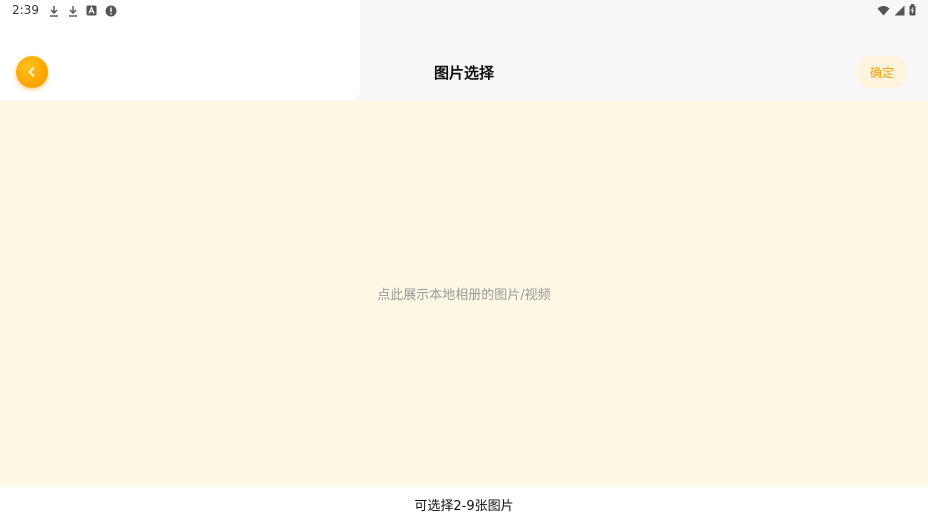  What do you see at coordinates (82, 10) in the screenshot?
I see `status-notification-icons` at bounding box center [82, 10].